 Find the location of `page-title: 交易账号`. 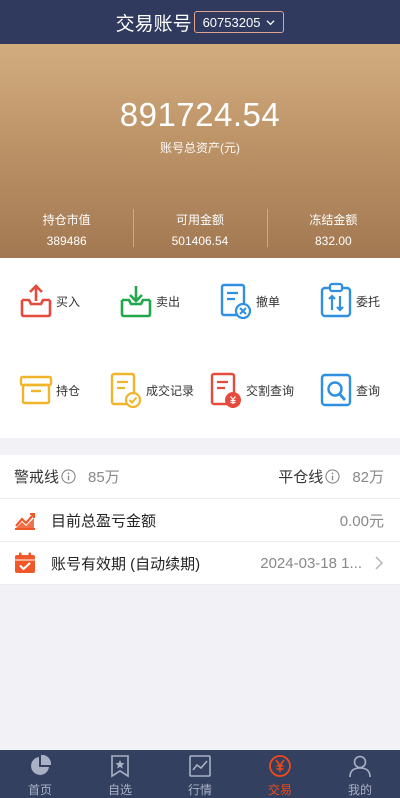

page-title: 交易账号 is located at coordinates (153, 24).